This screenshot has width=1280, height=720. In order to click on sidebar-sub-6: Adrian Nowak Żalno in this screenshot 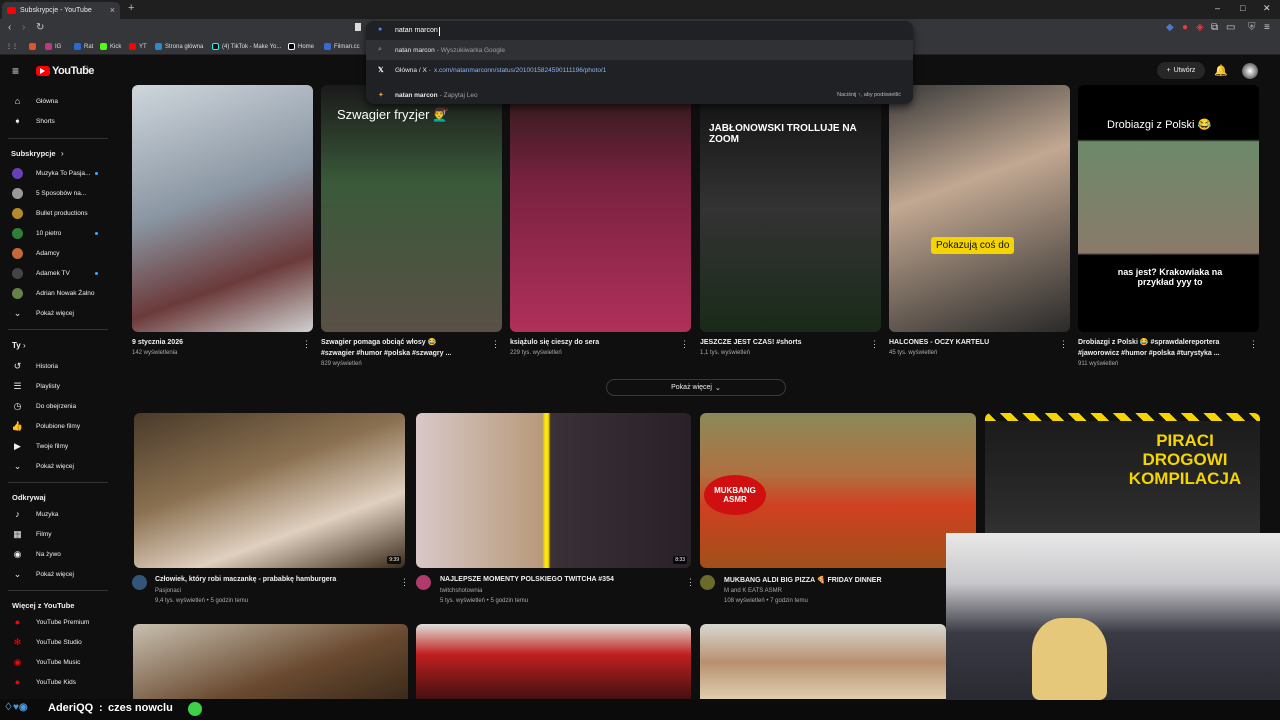, I will do `click(56, 293)`.